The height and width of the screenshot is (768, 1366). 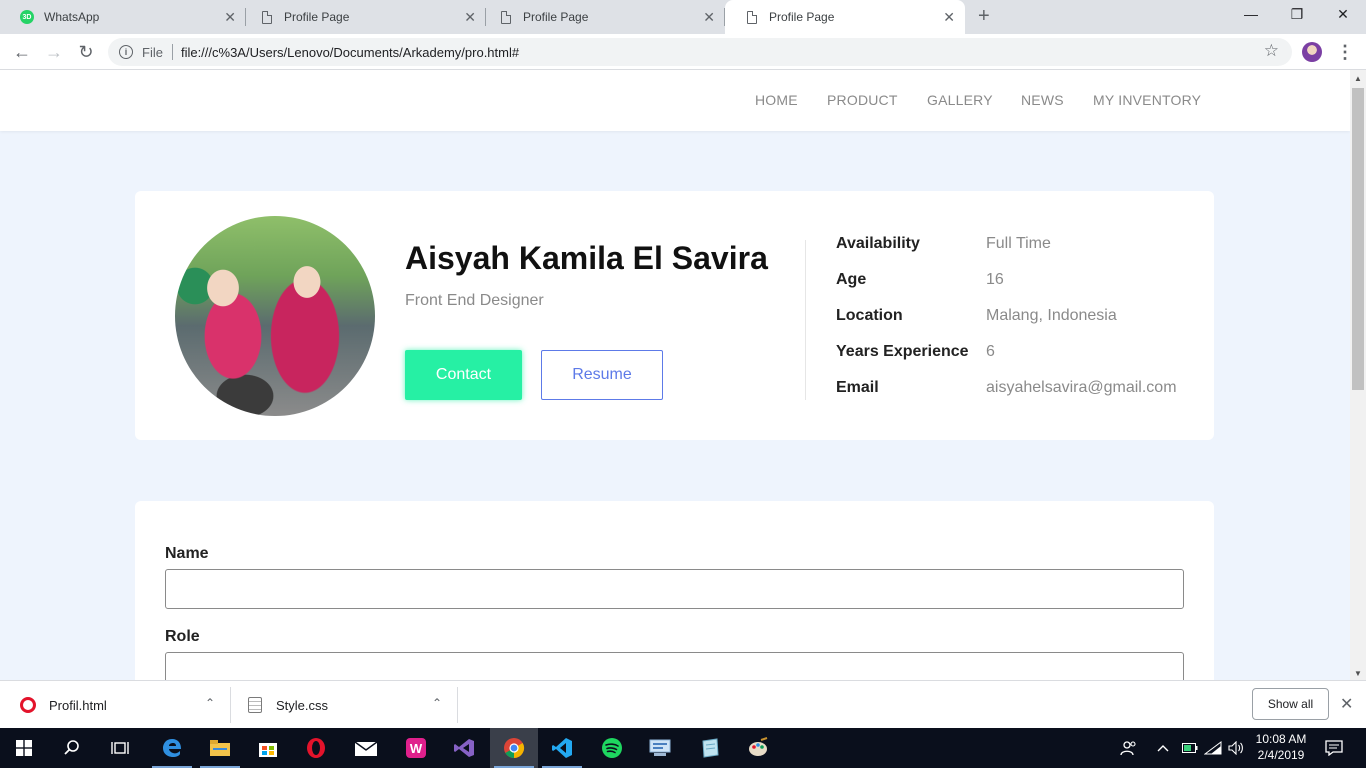 I want to click on download-shelf: Profil.html ⌃ Style.css ⌃ Show all ✕, so click(x=683, y=704).